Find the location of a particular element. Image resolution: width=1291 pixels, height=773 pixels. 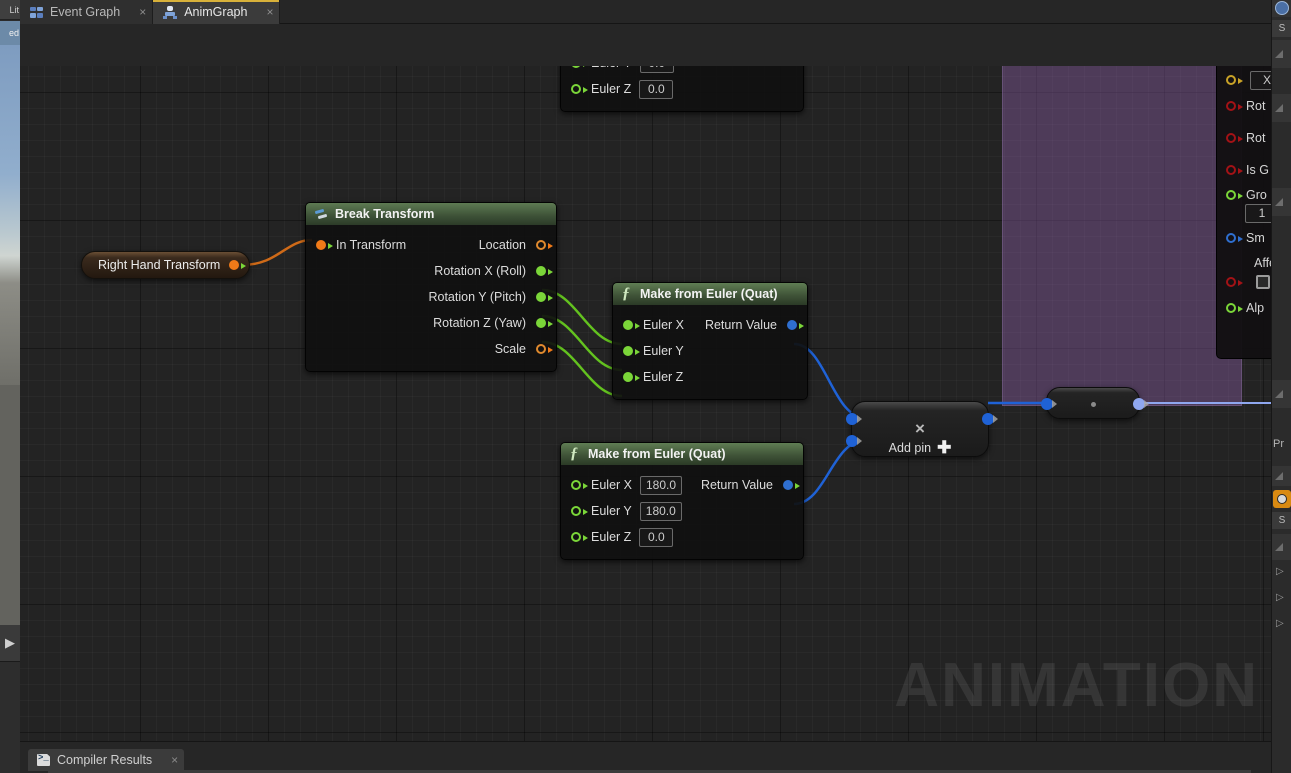

pin-scale is located at coordinates (544, 349).